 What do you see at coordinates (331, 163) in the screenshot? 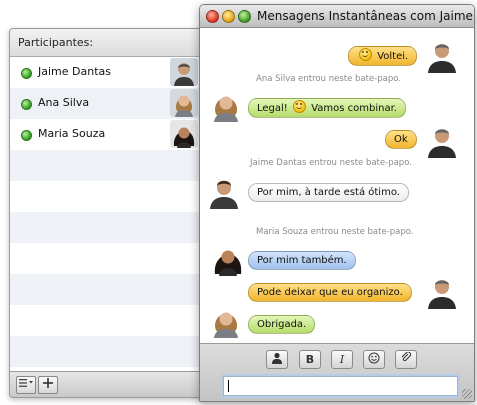
I see `system-notice: Jaime Dantas entrou neste bate-papo.` at bounding box center [331, 163].